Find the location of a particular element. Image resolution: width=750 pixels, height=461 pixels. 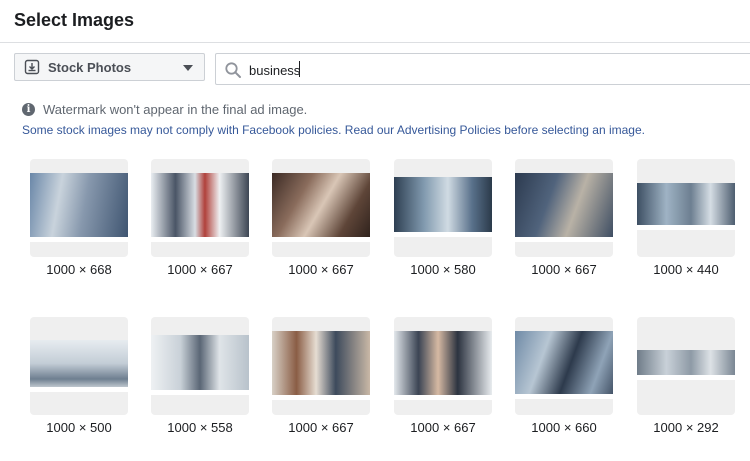

image-dimensions: 1000 × 292 is located at coordinates (686, 427).